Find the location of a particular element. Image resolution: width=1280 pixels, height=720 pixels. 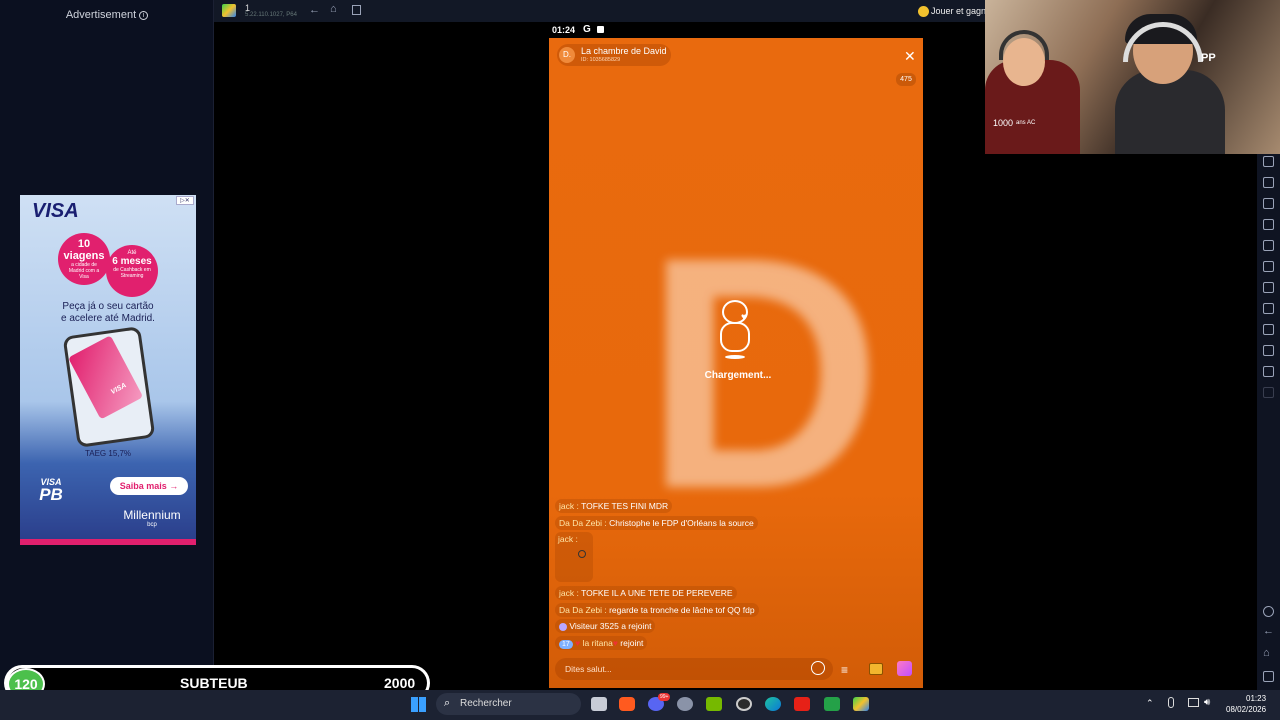

visa-logo: VISA is located at coordinates (55, 211).